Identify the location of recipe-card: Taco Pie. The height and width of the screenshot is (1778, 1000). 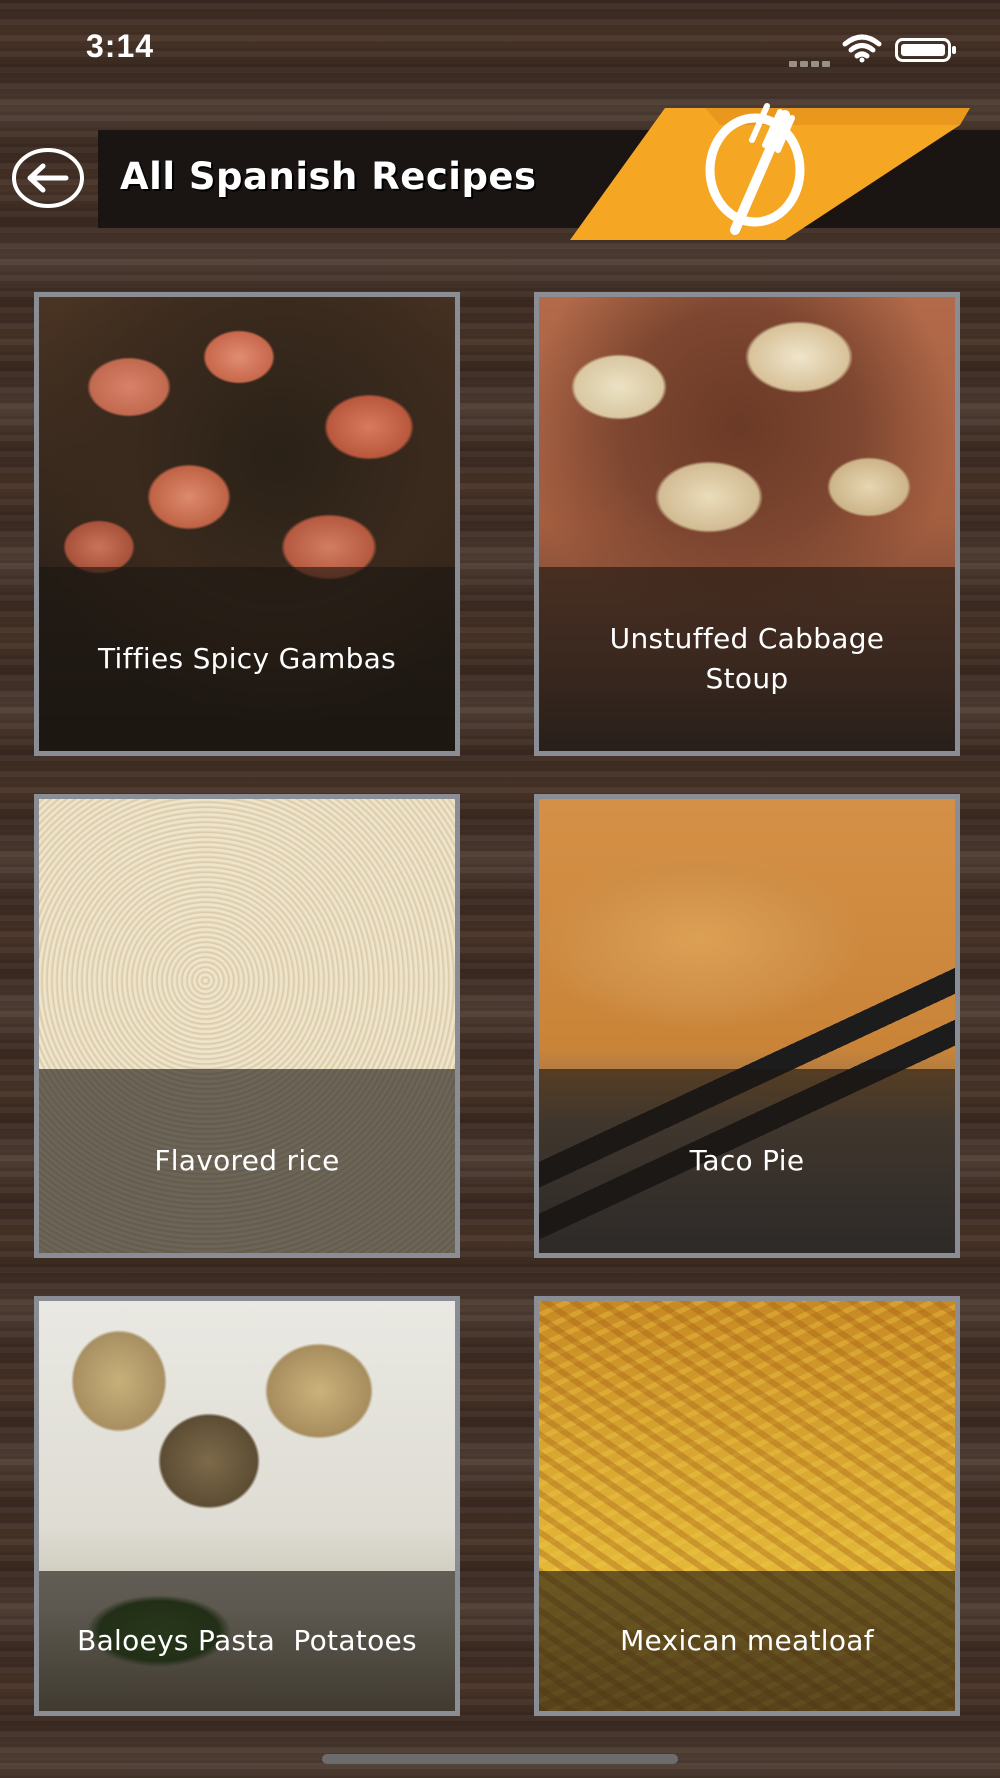
(747, 1026).